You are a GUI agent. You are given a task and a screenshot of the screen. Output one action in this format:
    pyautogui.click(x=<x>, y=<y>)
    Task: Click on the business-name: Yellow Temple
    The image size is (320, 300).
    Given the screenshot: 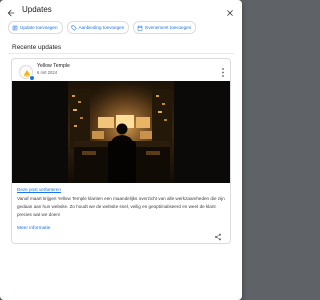 What is the action you would take?
    pyautogui.click(x=53, y=66)
    